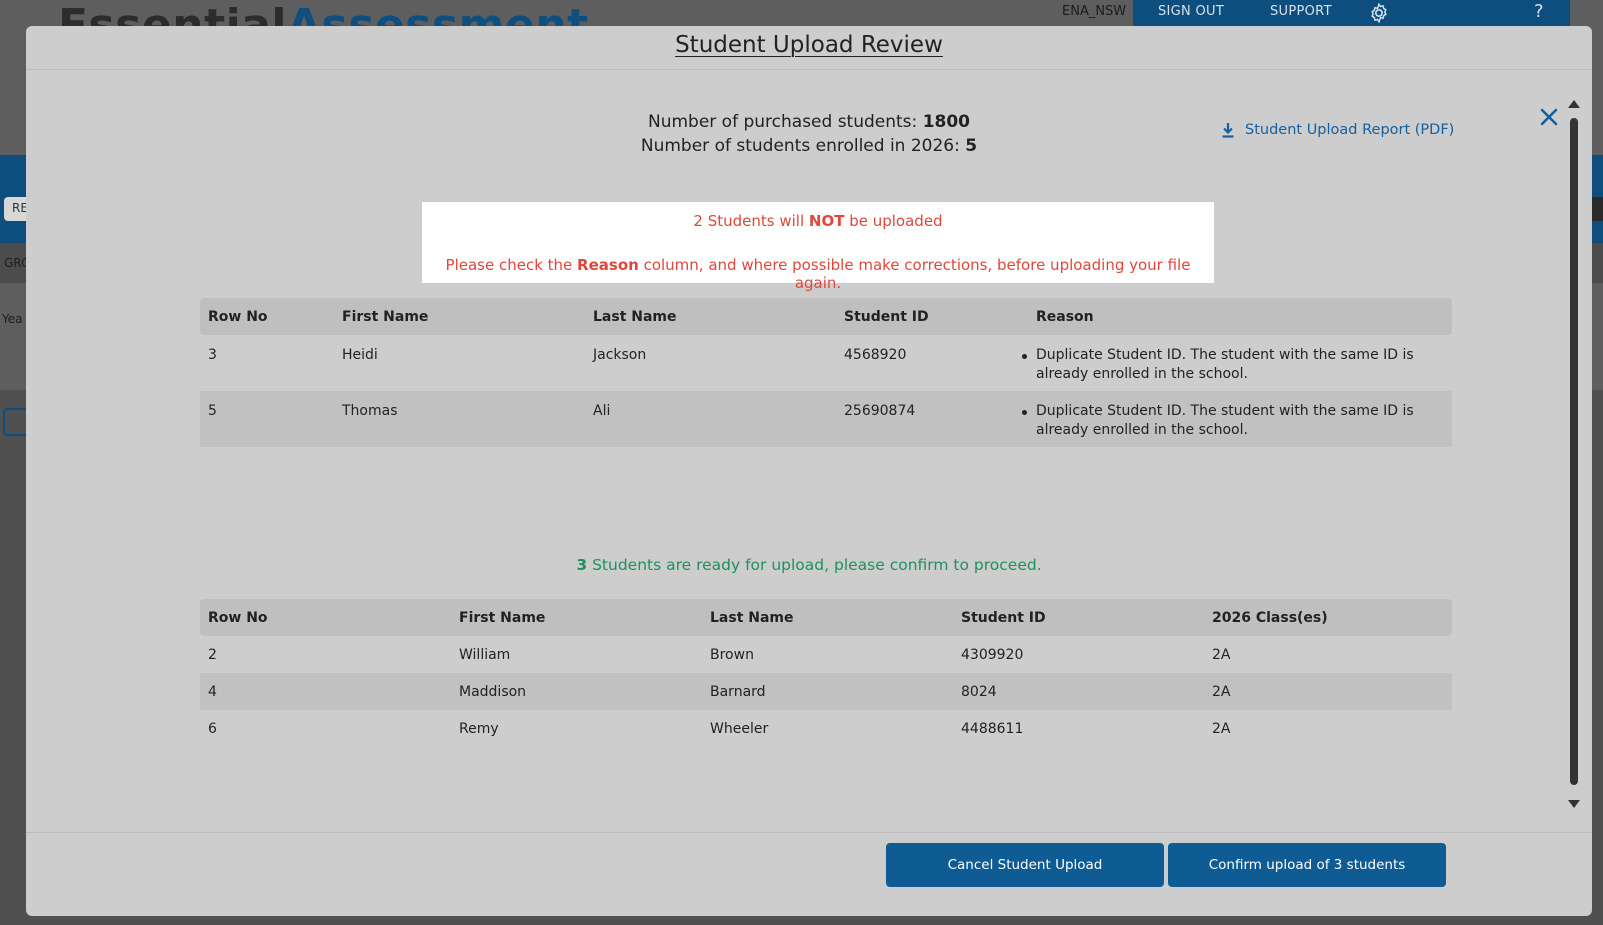 This screenshot has width=1603, height=925. Describe the element at coordinates (1065, 317) in the screenshot. I see `col-reason: Reason` at that location.